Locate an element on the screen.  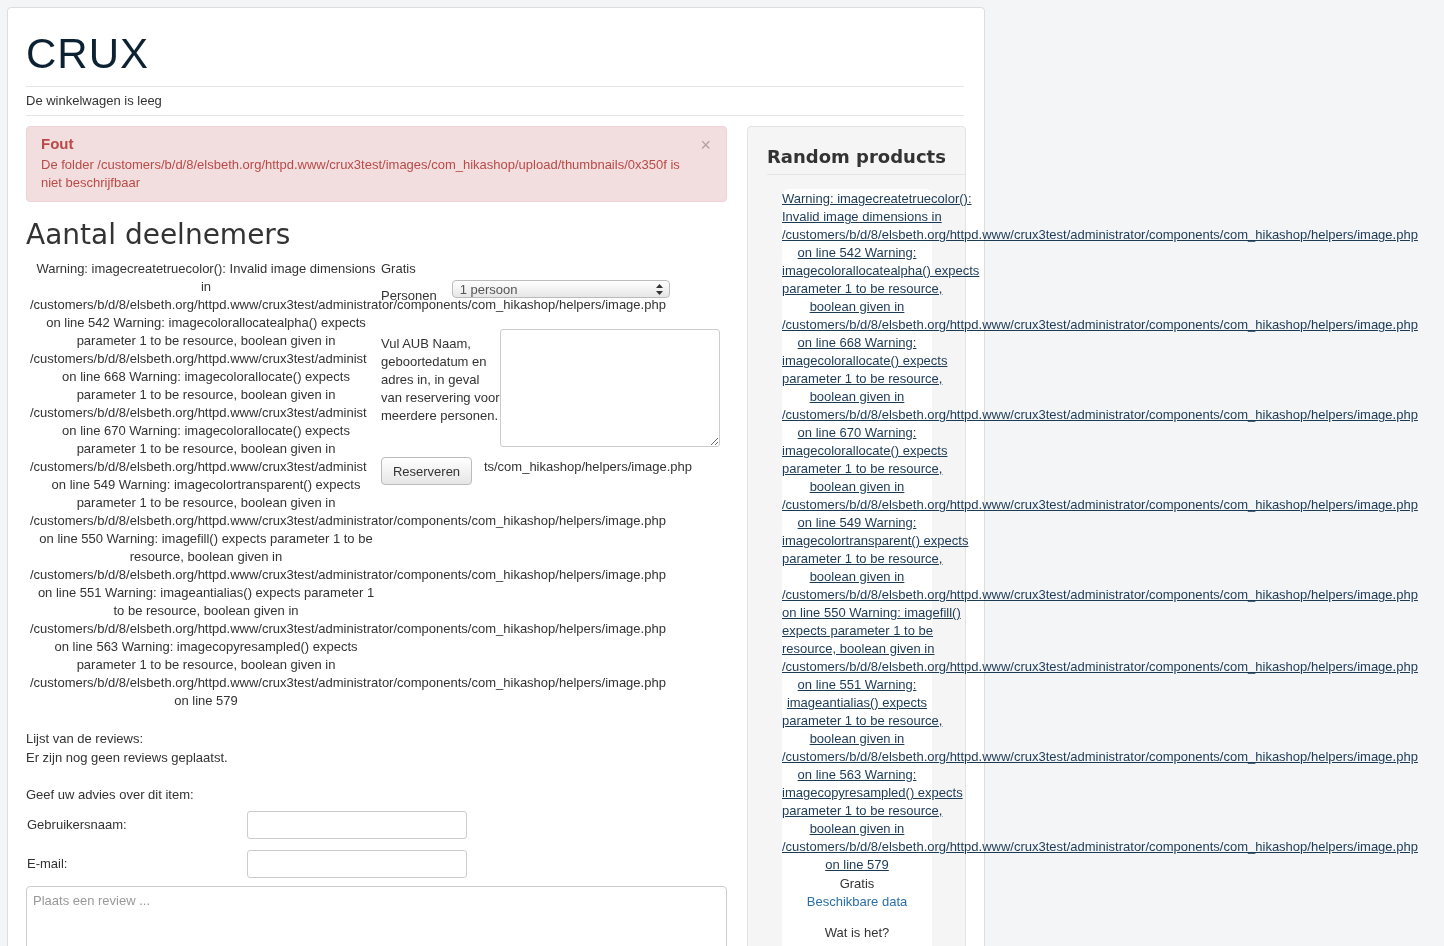
persons-select: 1 persoon is located at coordinates (560, 289).